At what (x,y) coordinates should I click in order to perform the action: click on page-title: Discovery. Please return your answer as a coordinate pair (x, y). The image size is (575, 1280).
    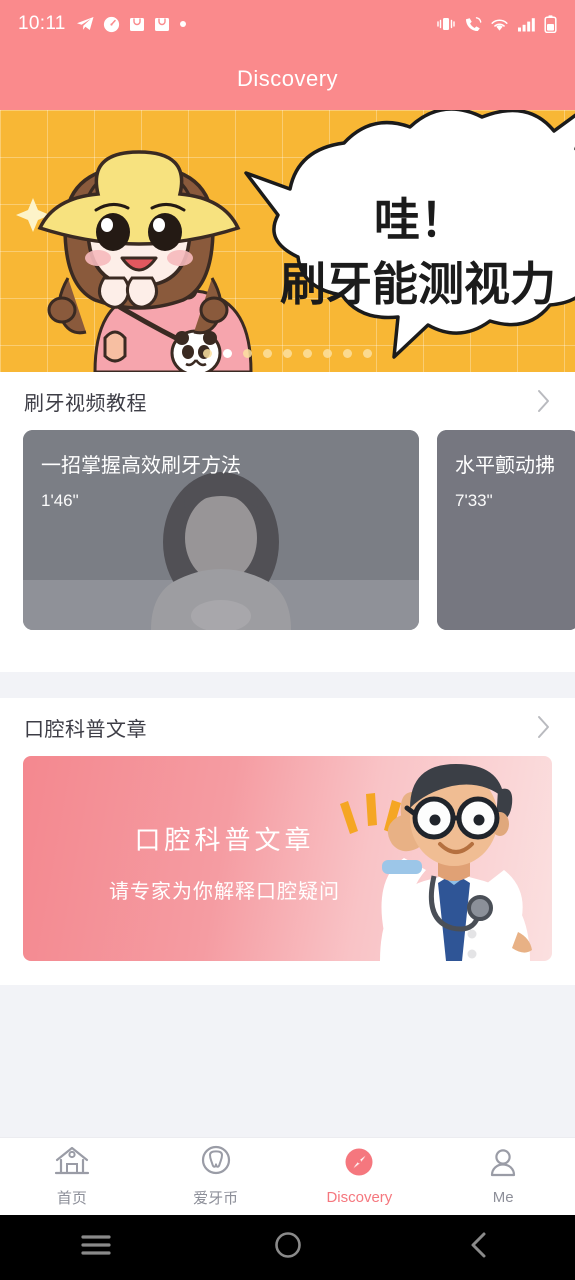
    Looking at the image, I should click on (287, 78).